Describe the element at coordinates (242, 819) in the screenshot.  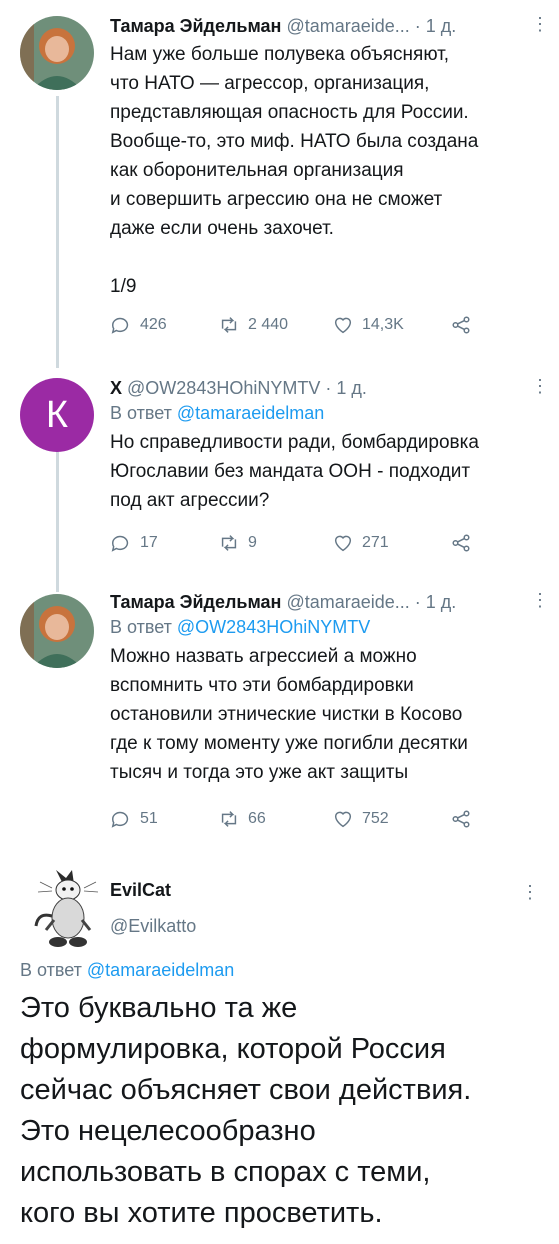
I see `retweet-button: 66` at that location.